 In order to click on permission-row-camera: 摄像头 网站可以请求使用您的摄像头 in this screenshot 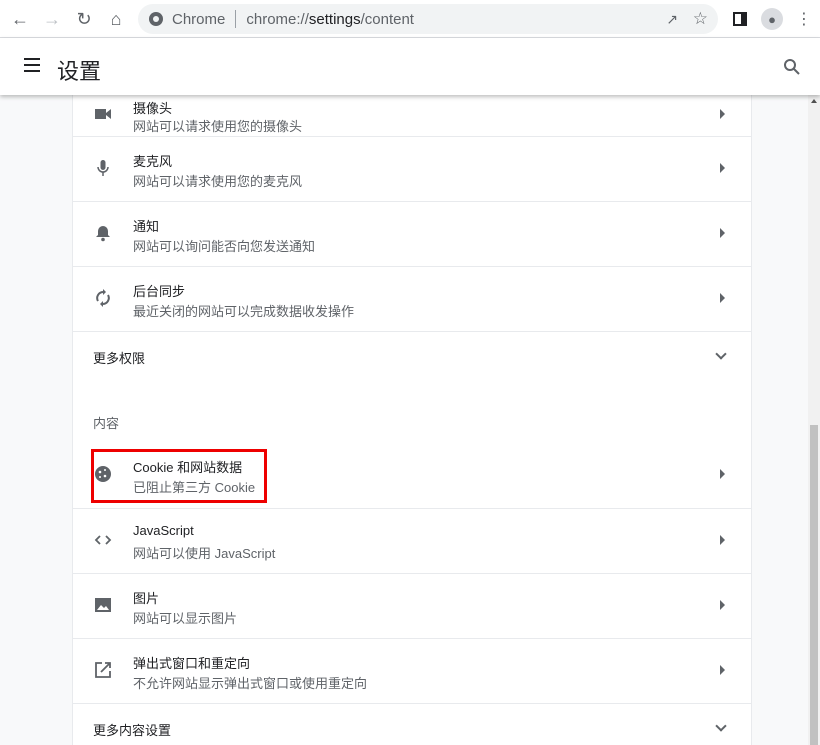, I will do `click(412, 115)`.